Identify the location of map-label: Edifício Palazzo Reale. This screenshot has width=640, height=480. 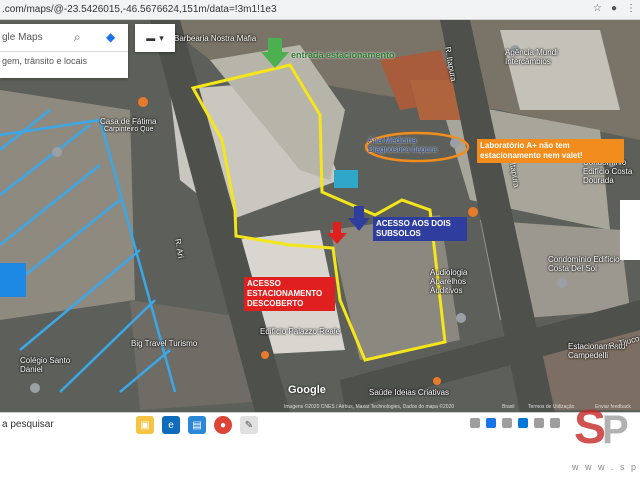
(300, 331).